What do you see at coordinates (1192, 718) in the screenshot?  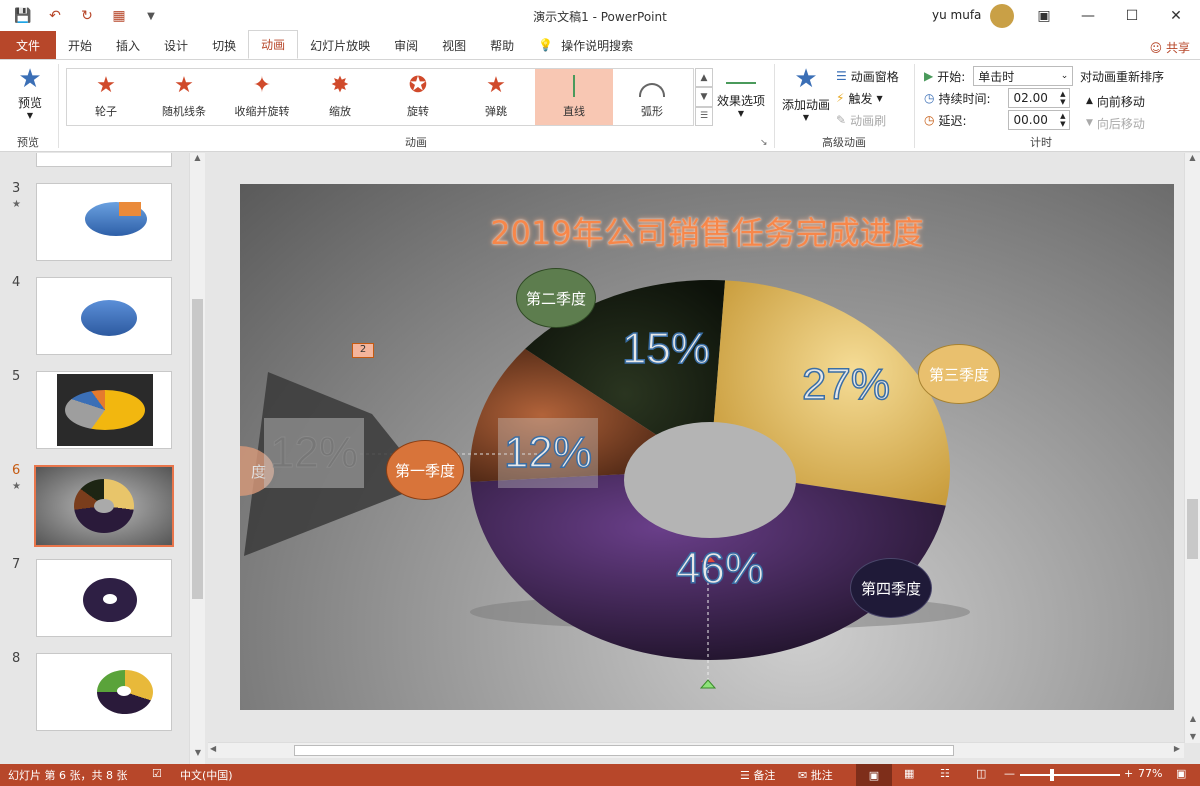 I see `prev-slide-icon: ▲` at bounding box center [1192, 718].